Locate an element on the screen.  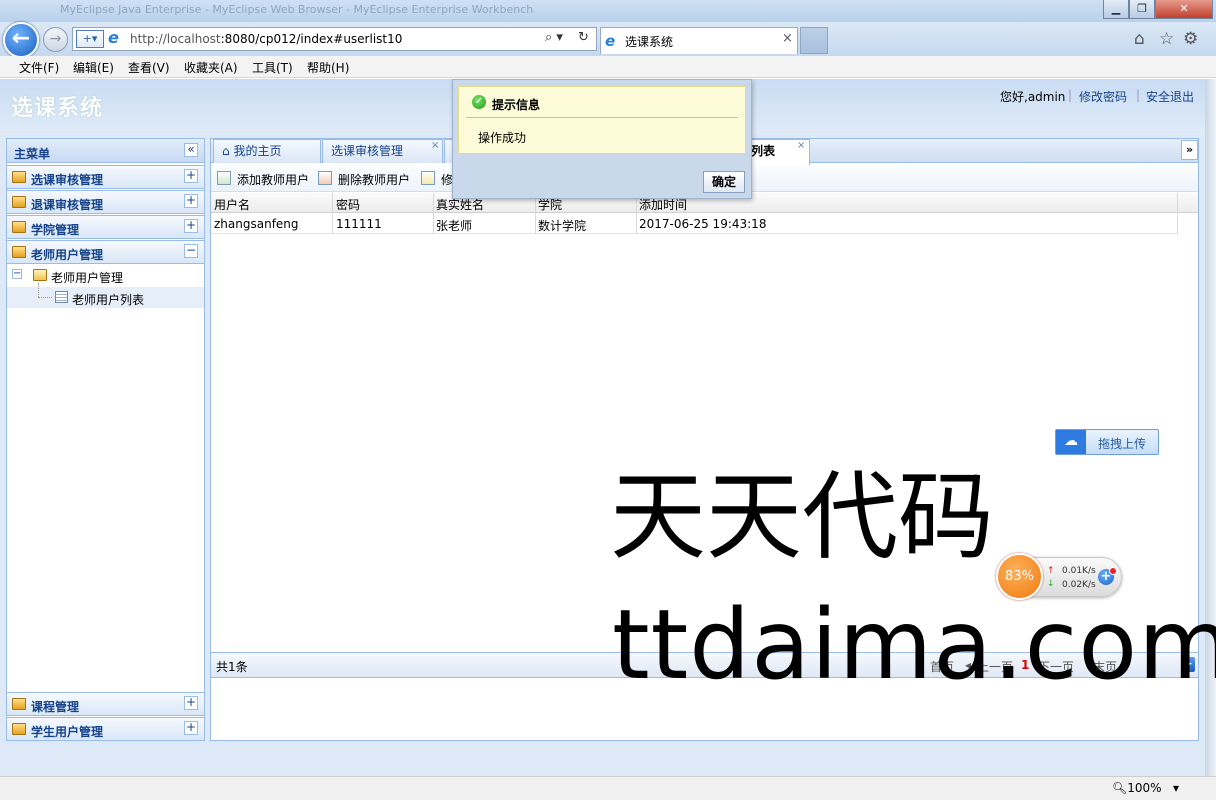
settings-gear-icon: ⚙ is located at coordinates (1190, 39).